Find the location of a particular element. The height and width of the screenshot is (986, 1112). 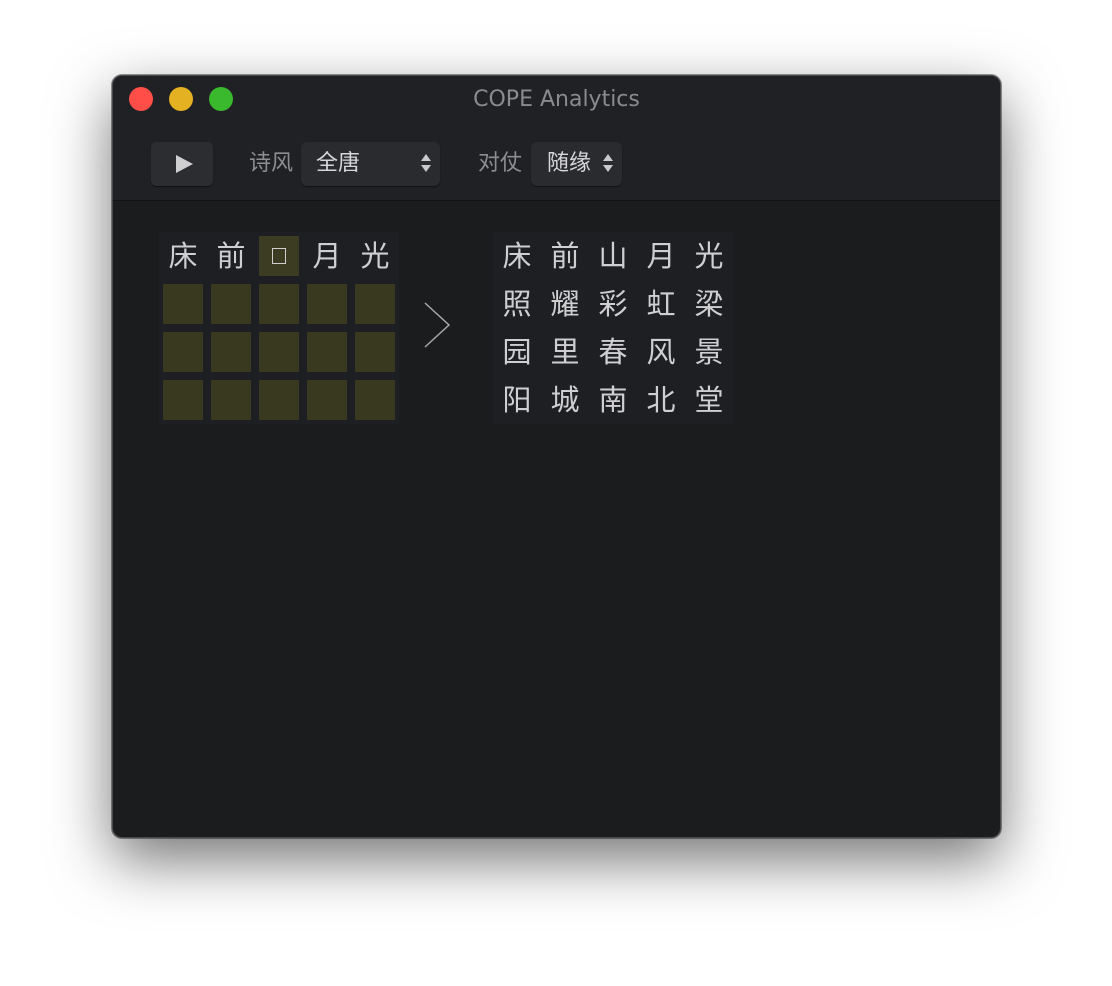

output-cell: 城 is located at coordinates (565, 400).